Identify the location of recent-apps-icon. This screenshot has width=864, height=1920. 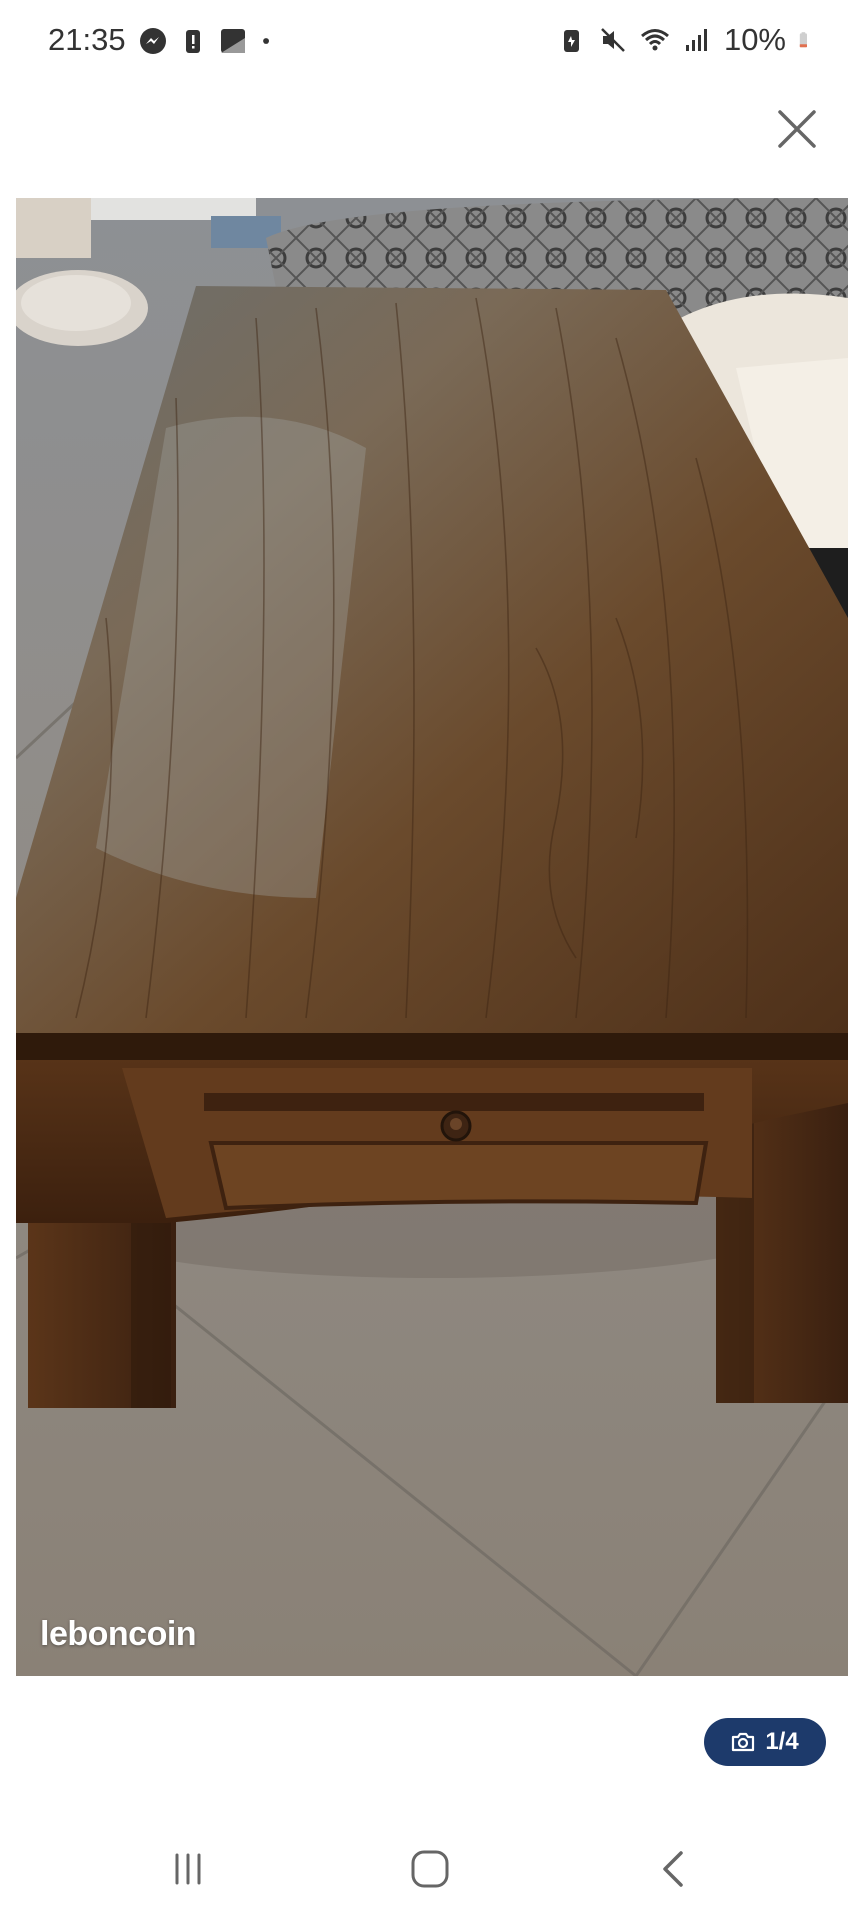
(188, 1869).